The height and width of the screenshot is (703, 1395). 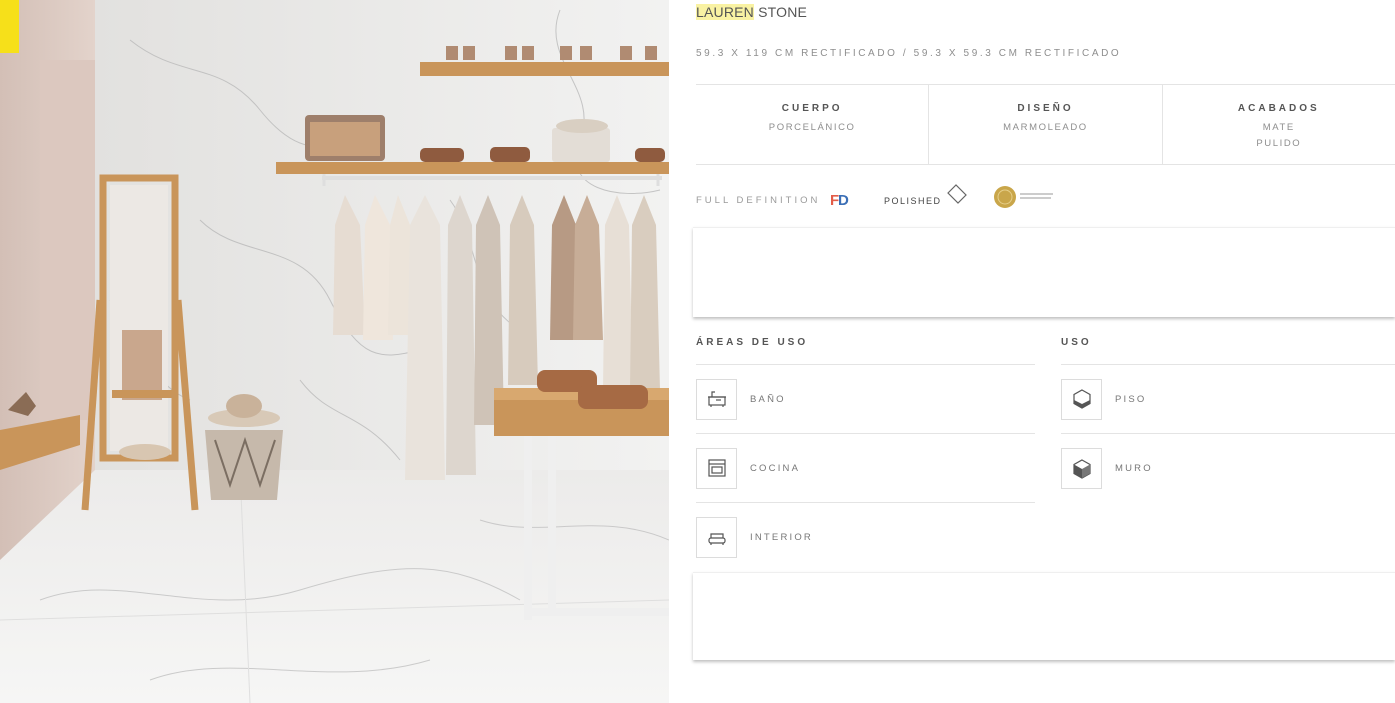 What do you see at coordinates (781, 537) in the screenshot?
I see `usage-area-label: INTERIOR` at bounding box center [781, 537].